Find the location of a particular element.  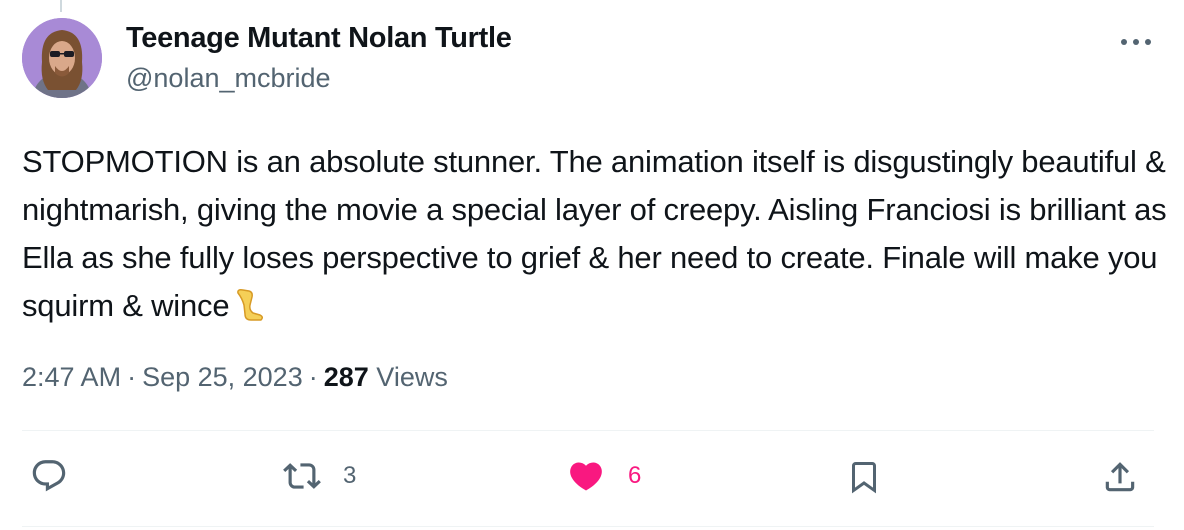

reply-icon is located at coordinates (49, 476).